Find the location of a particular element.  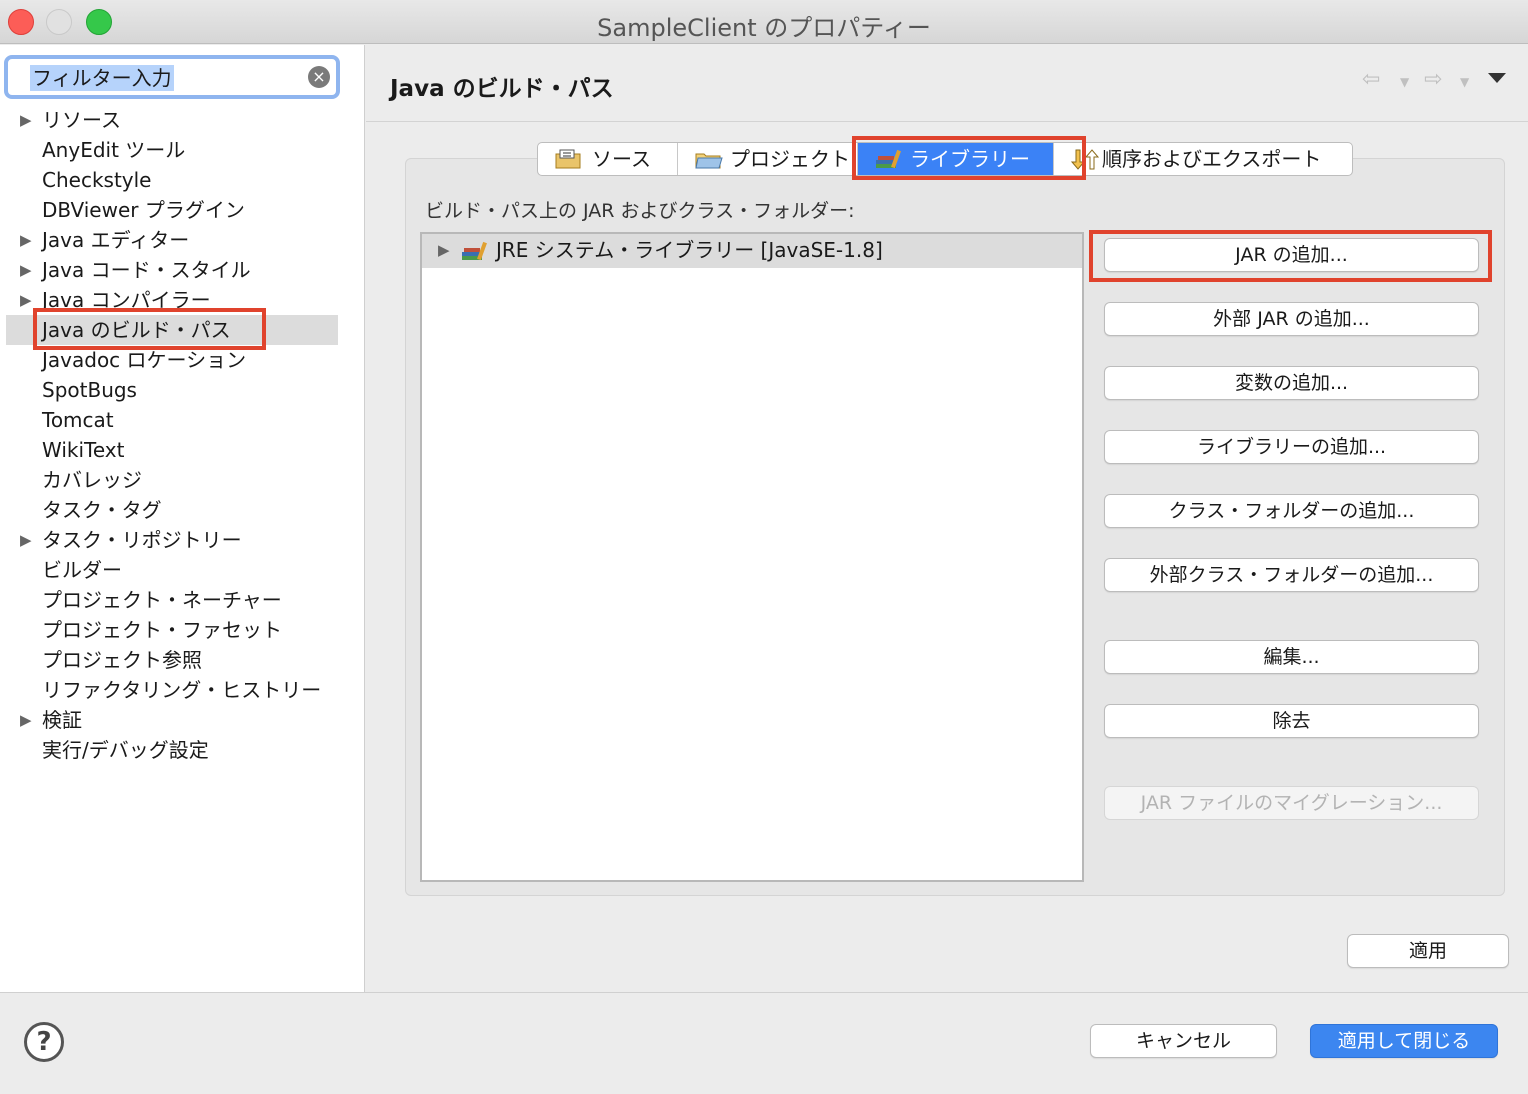

tree-item-label: Checkstyle is located at coordinates (97, 180).